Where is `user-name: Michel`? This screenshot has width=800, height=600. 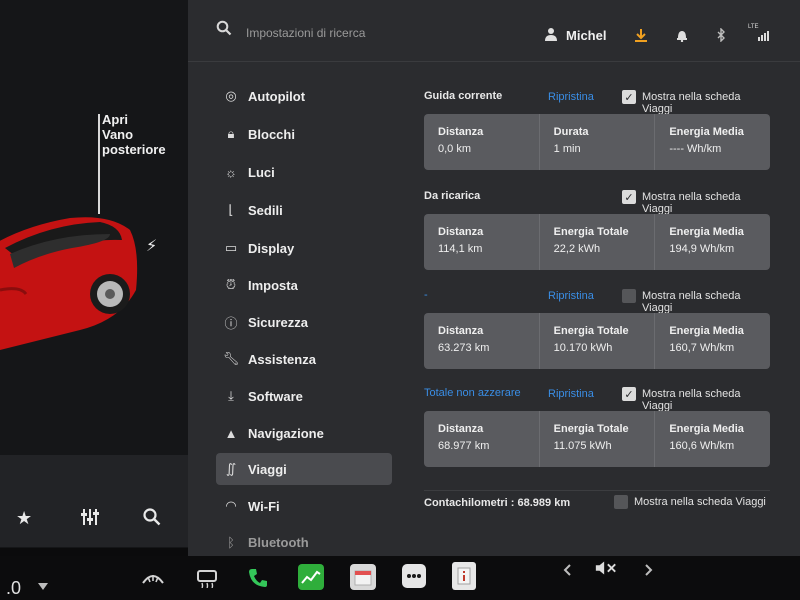
user-name: Michel is located at coordinates (586, 35).